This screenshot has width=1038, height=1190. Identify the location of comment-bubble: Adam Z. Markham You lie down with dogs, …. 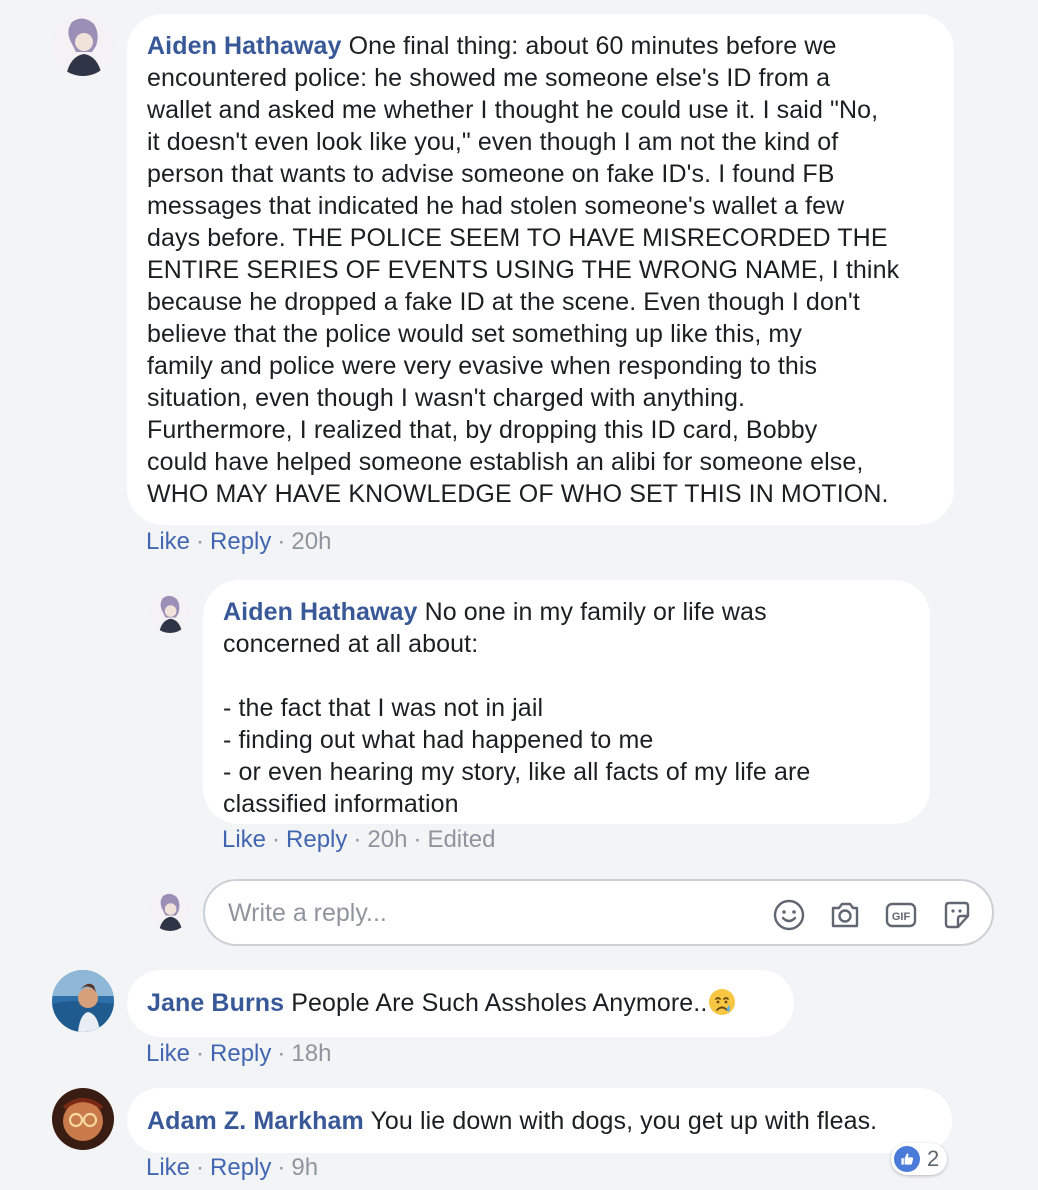
(539, 1120).